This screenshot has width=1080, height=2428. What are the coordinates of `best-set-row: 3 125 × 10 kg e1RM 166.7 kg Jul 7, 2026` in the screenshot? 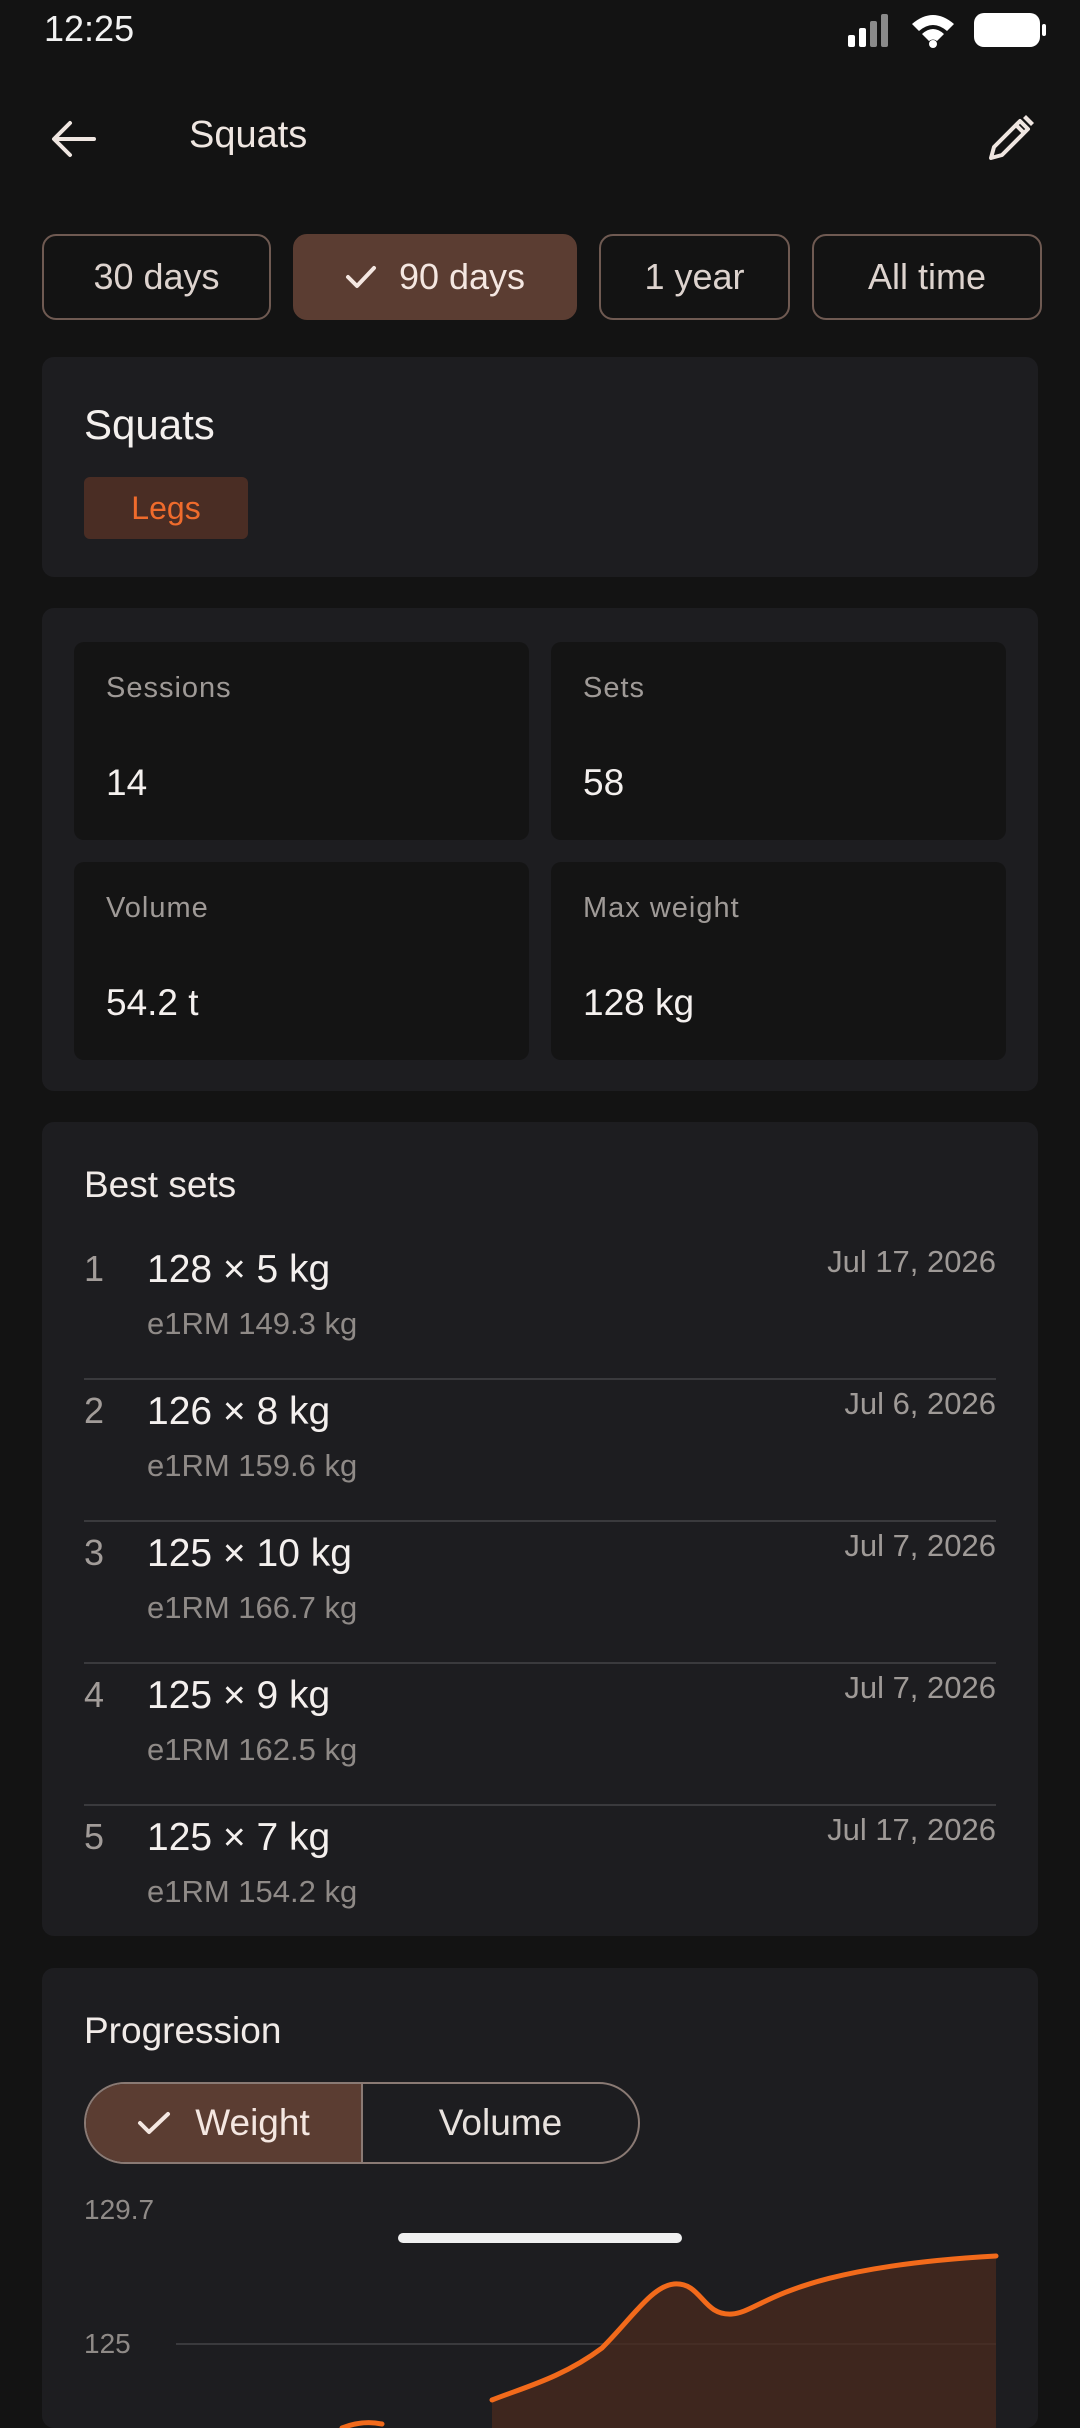 It's located at (540, 1593).